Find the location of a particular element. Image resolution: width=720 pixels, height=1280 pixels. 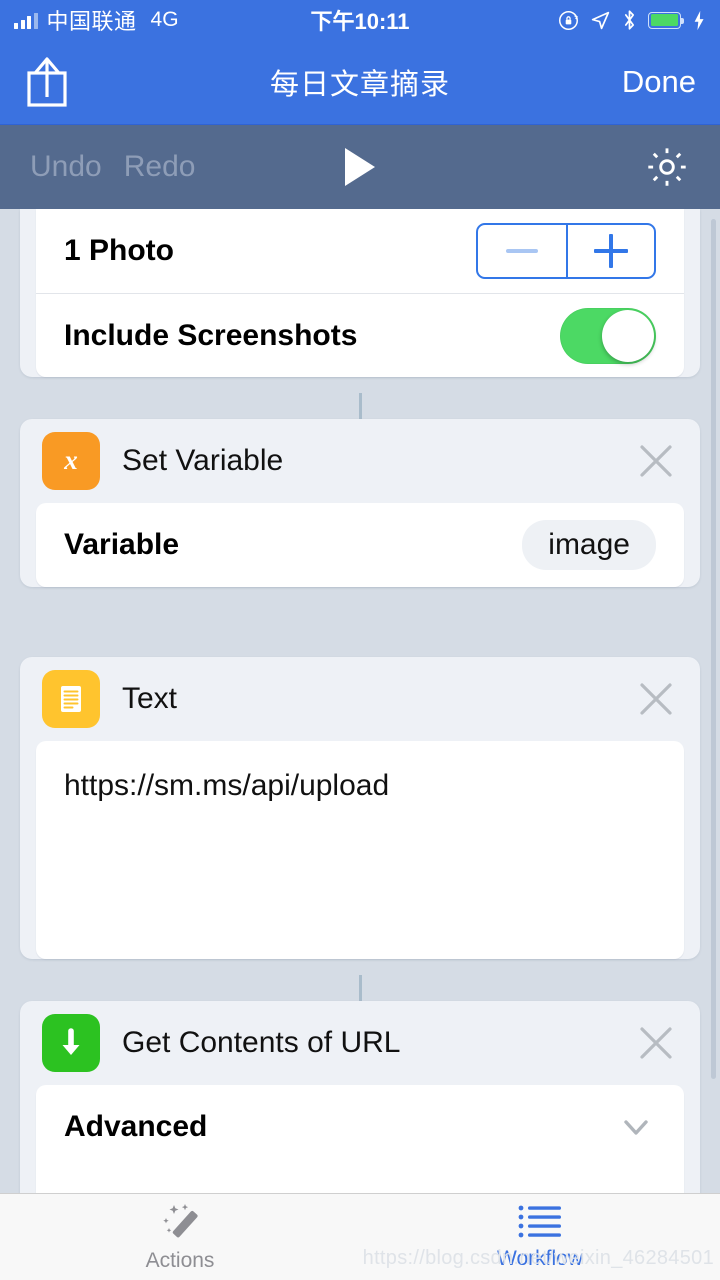

quantity-stepper is located at coordinates (566, 251).